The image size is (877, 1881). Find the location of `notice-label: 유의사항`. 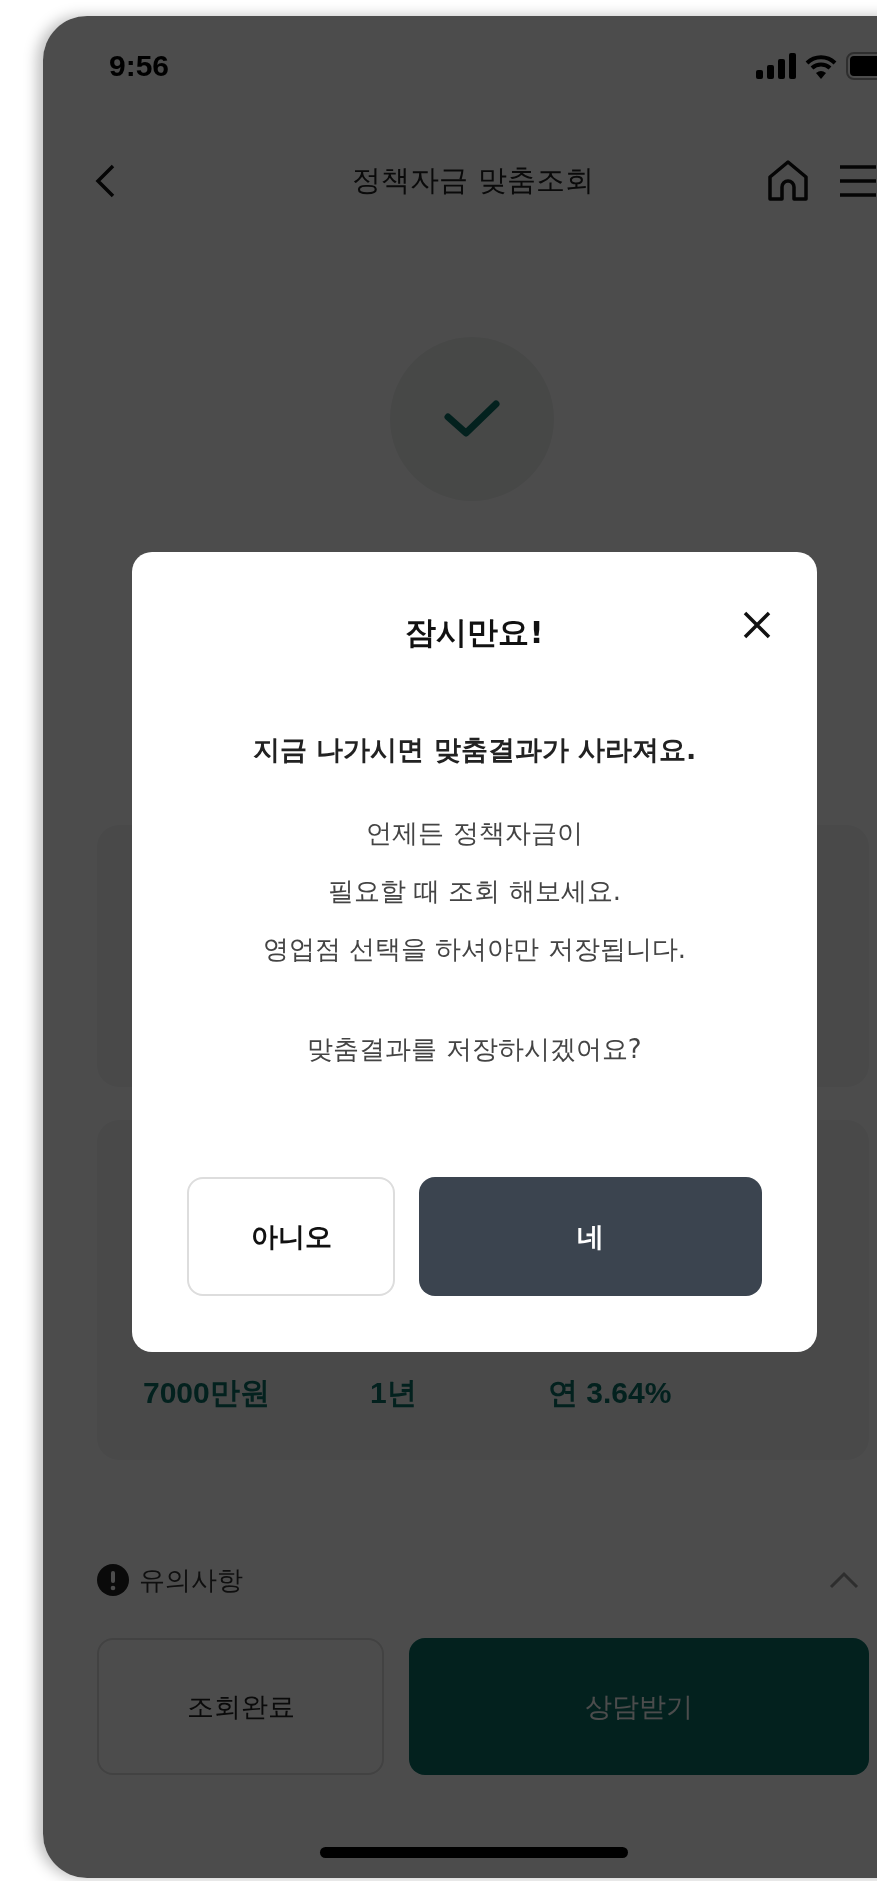

notice-label: 유의사항 is located at coordinates (191, 1580).